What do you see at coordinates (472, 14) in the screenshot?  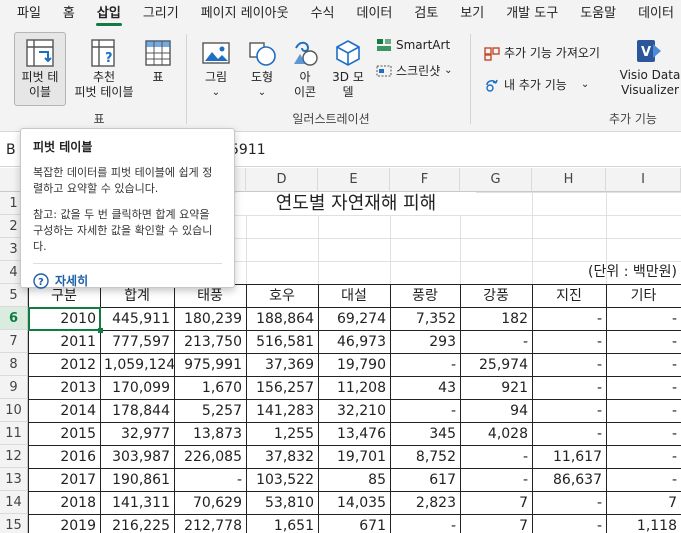 I see `menu-tab: 보기` at bounding box center [472, 14].